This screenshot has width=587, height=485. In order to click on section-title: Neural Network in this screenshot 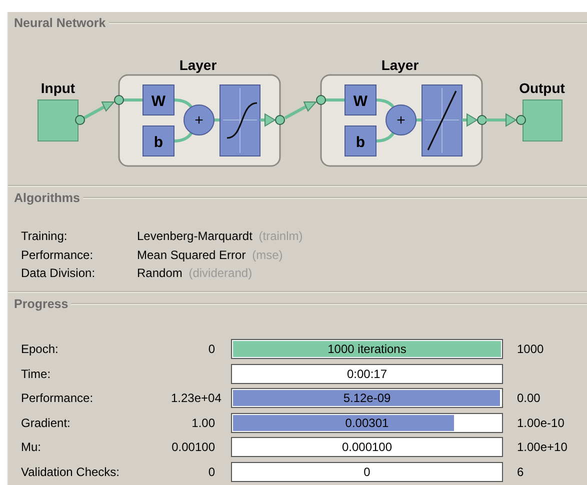, I will do `click(60, 23)`.